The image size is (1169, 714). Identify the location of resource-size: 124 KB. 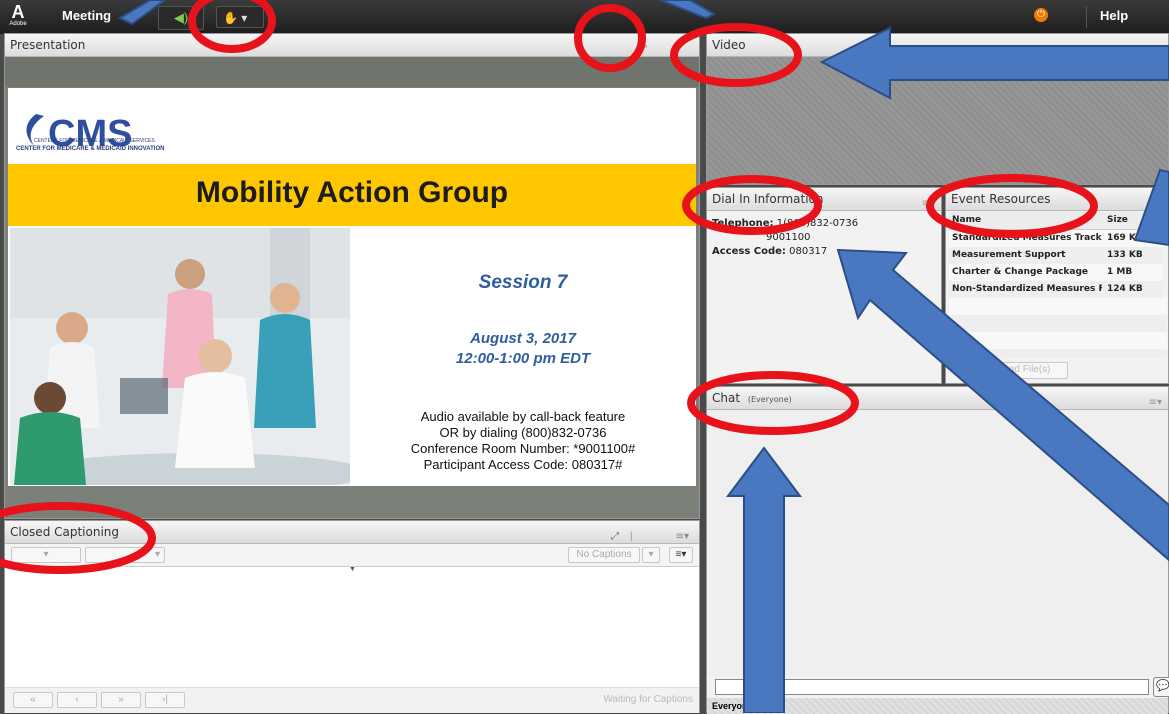
(1125, 289).